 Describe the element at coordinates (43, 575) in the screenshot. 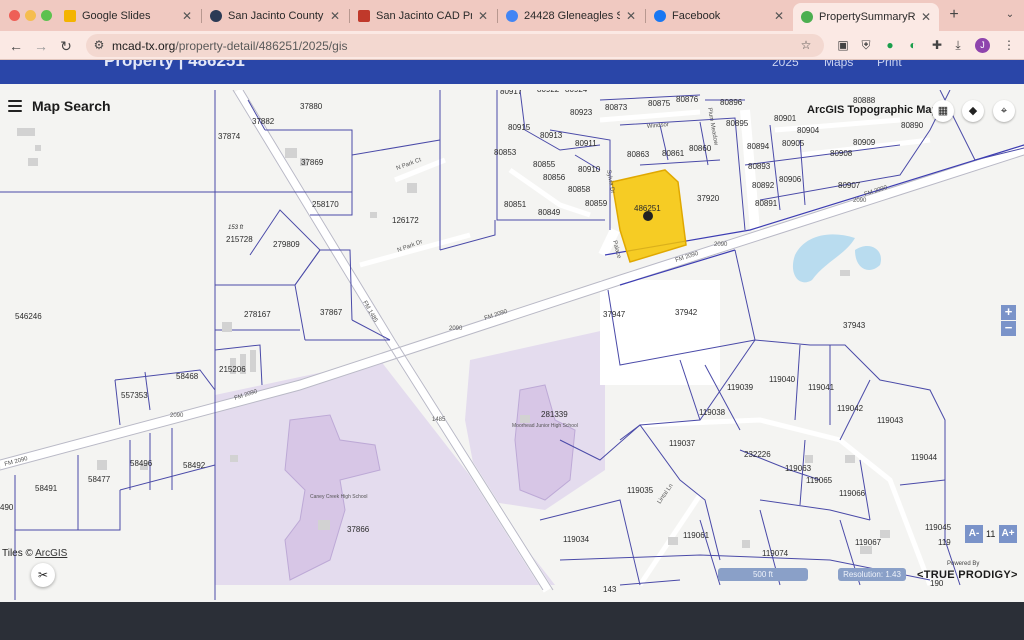

I see `tools-icon: ✂` at that location.